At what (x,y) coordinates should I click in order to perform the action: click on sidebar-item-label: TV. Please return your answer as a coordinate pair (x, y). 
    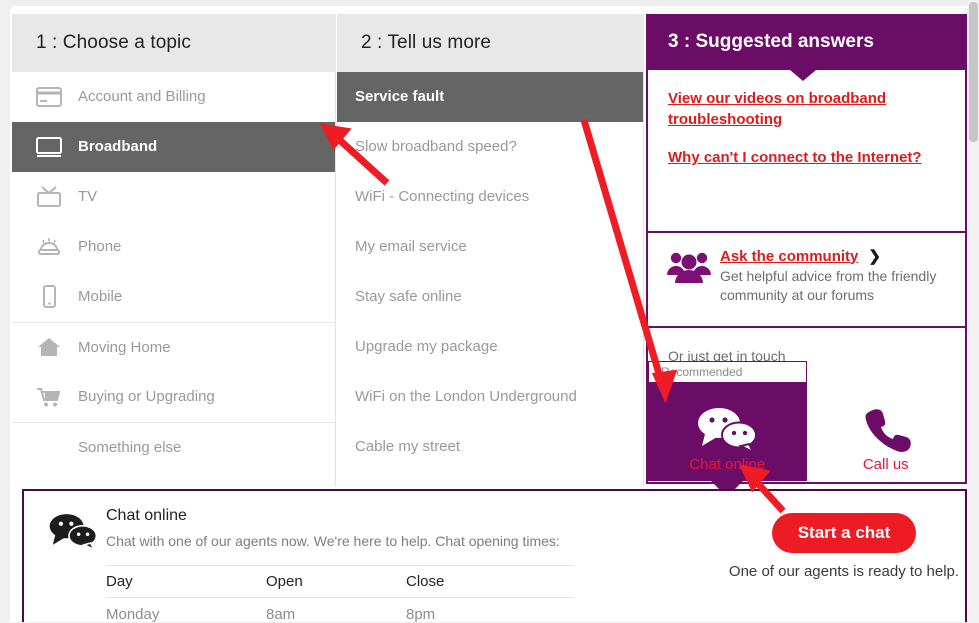
    Looking at the image, I should click on (87, 196).